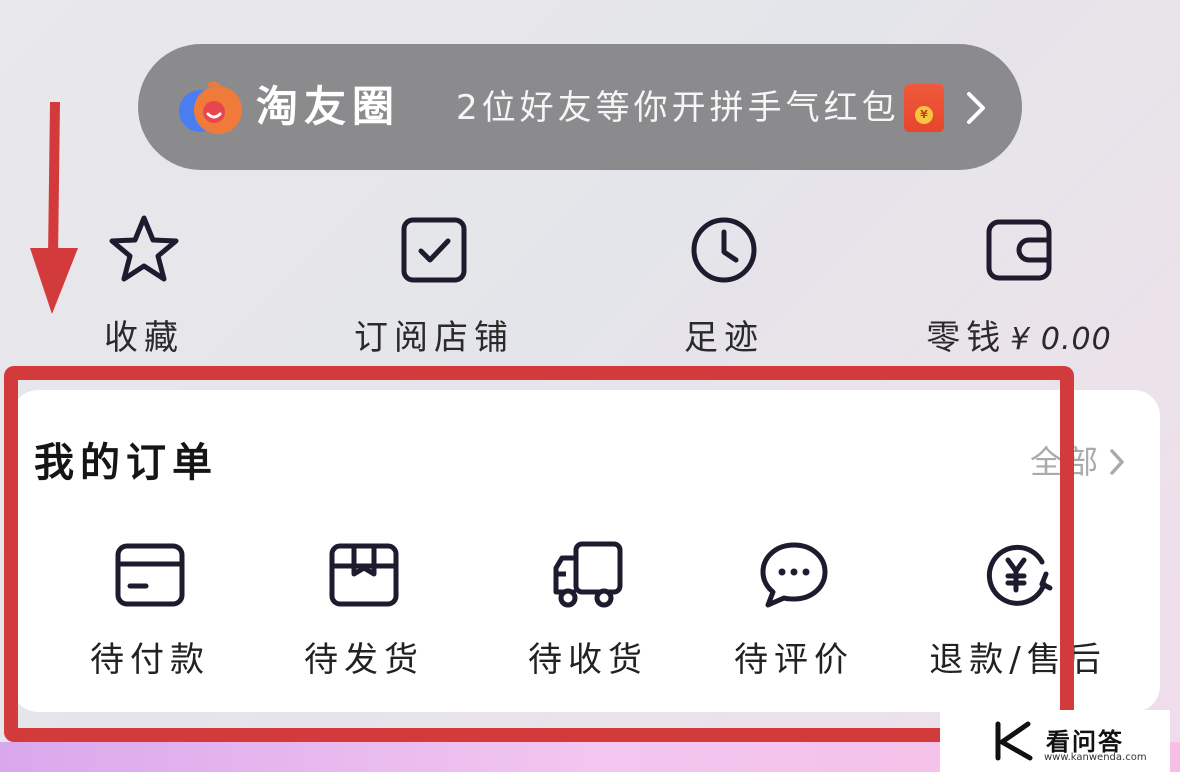 This screenshot has width=1180, height=772. What do you see at coordinates (1019, 287) in the screenshot?
I see `shortcut-wallet: 零钱 ¥ 0.00` at bounding box center [1019, 287].